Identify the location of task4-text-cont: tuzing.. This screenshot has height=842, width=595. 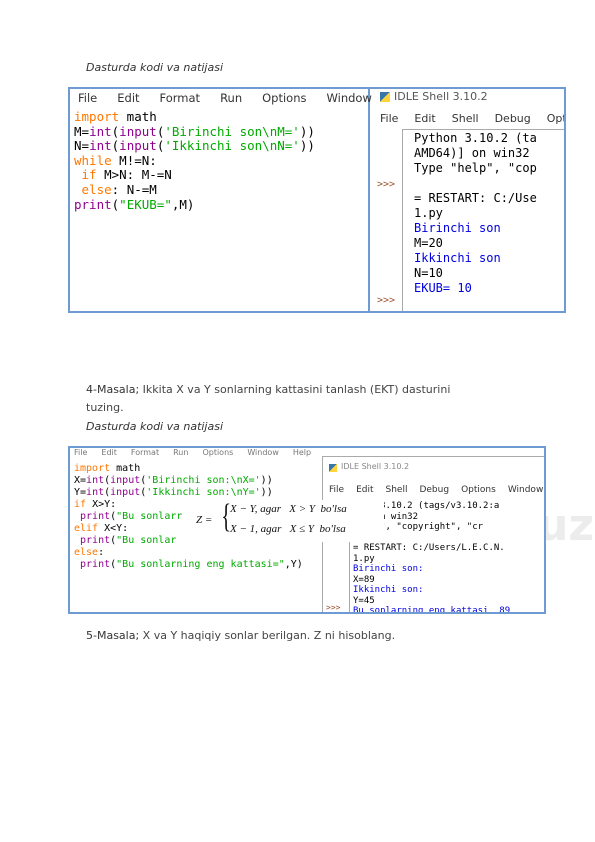
(105, 407).